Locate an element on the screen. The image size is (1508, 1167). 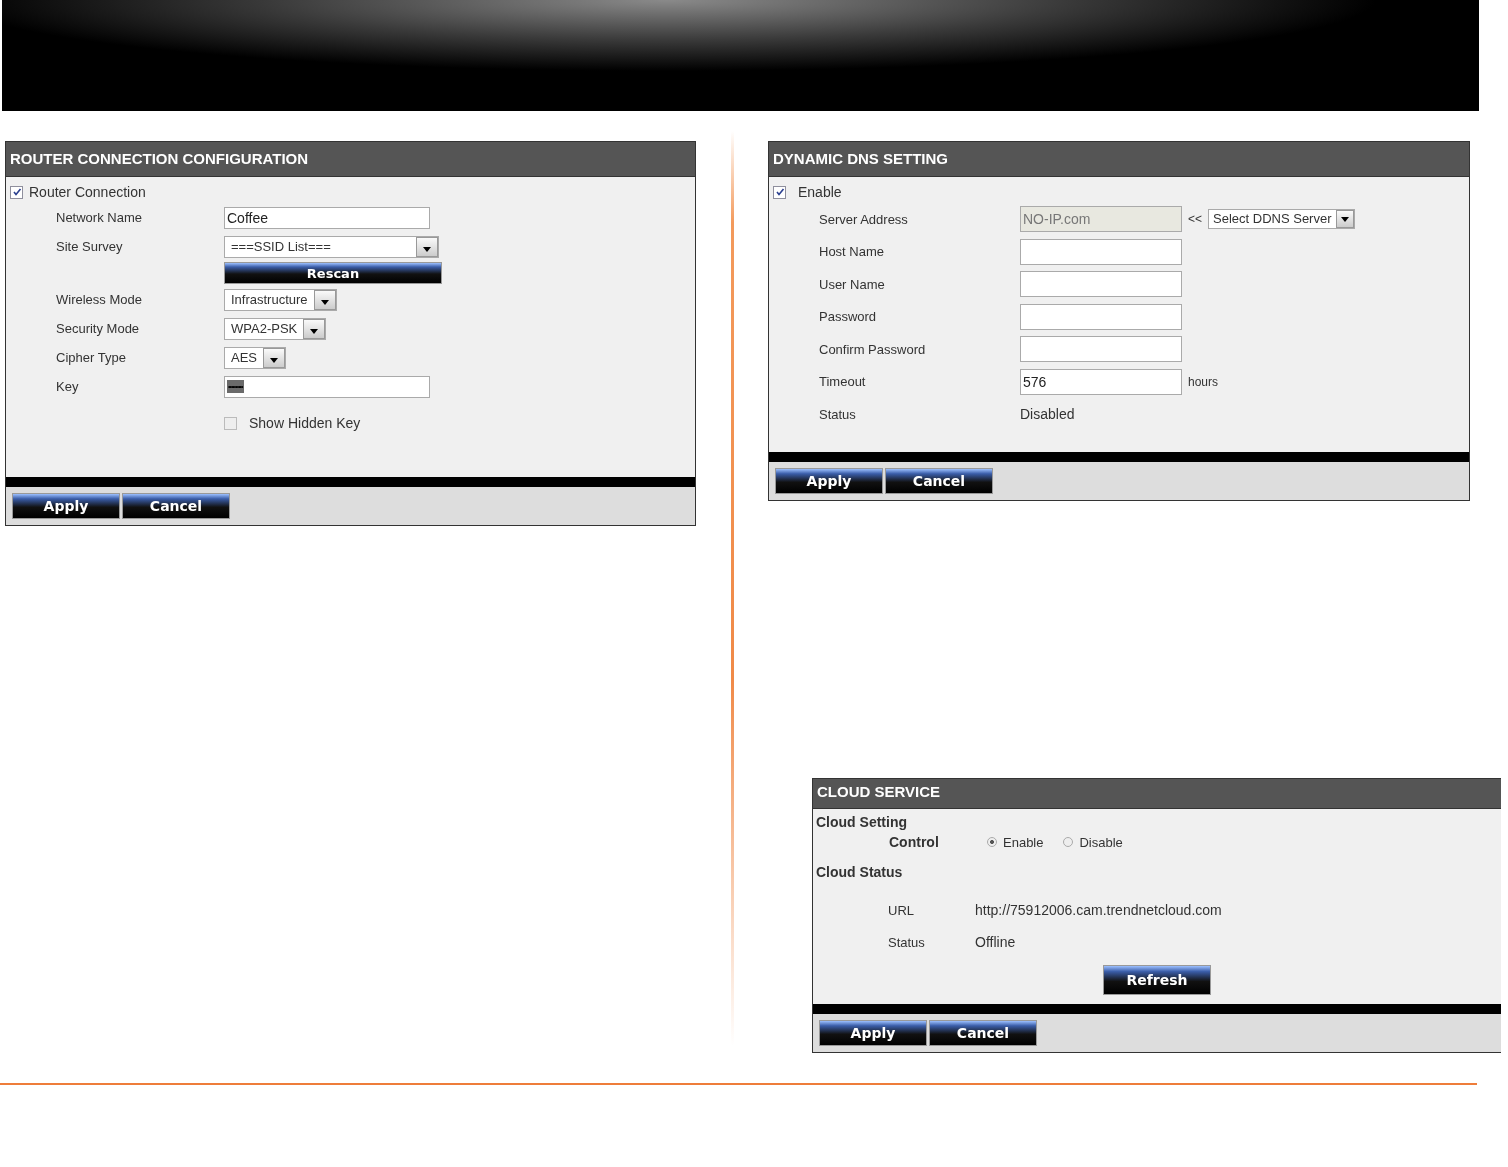
checkbox-label: Router Connection is located at coordinates (87, 192).